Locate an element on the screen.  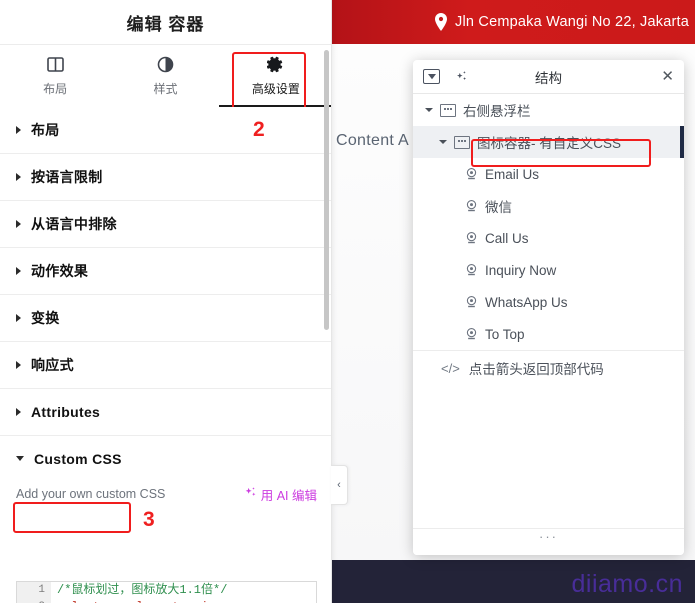
close-icon: ✕ is located at coordinates (667, 76).